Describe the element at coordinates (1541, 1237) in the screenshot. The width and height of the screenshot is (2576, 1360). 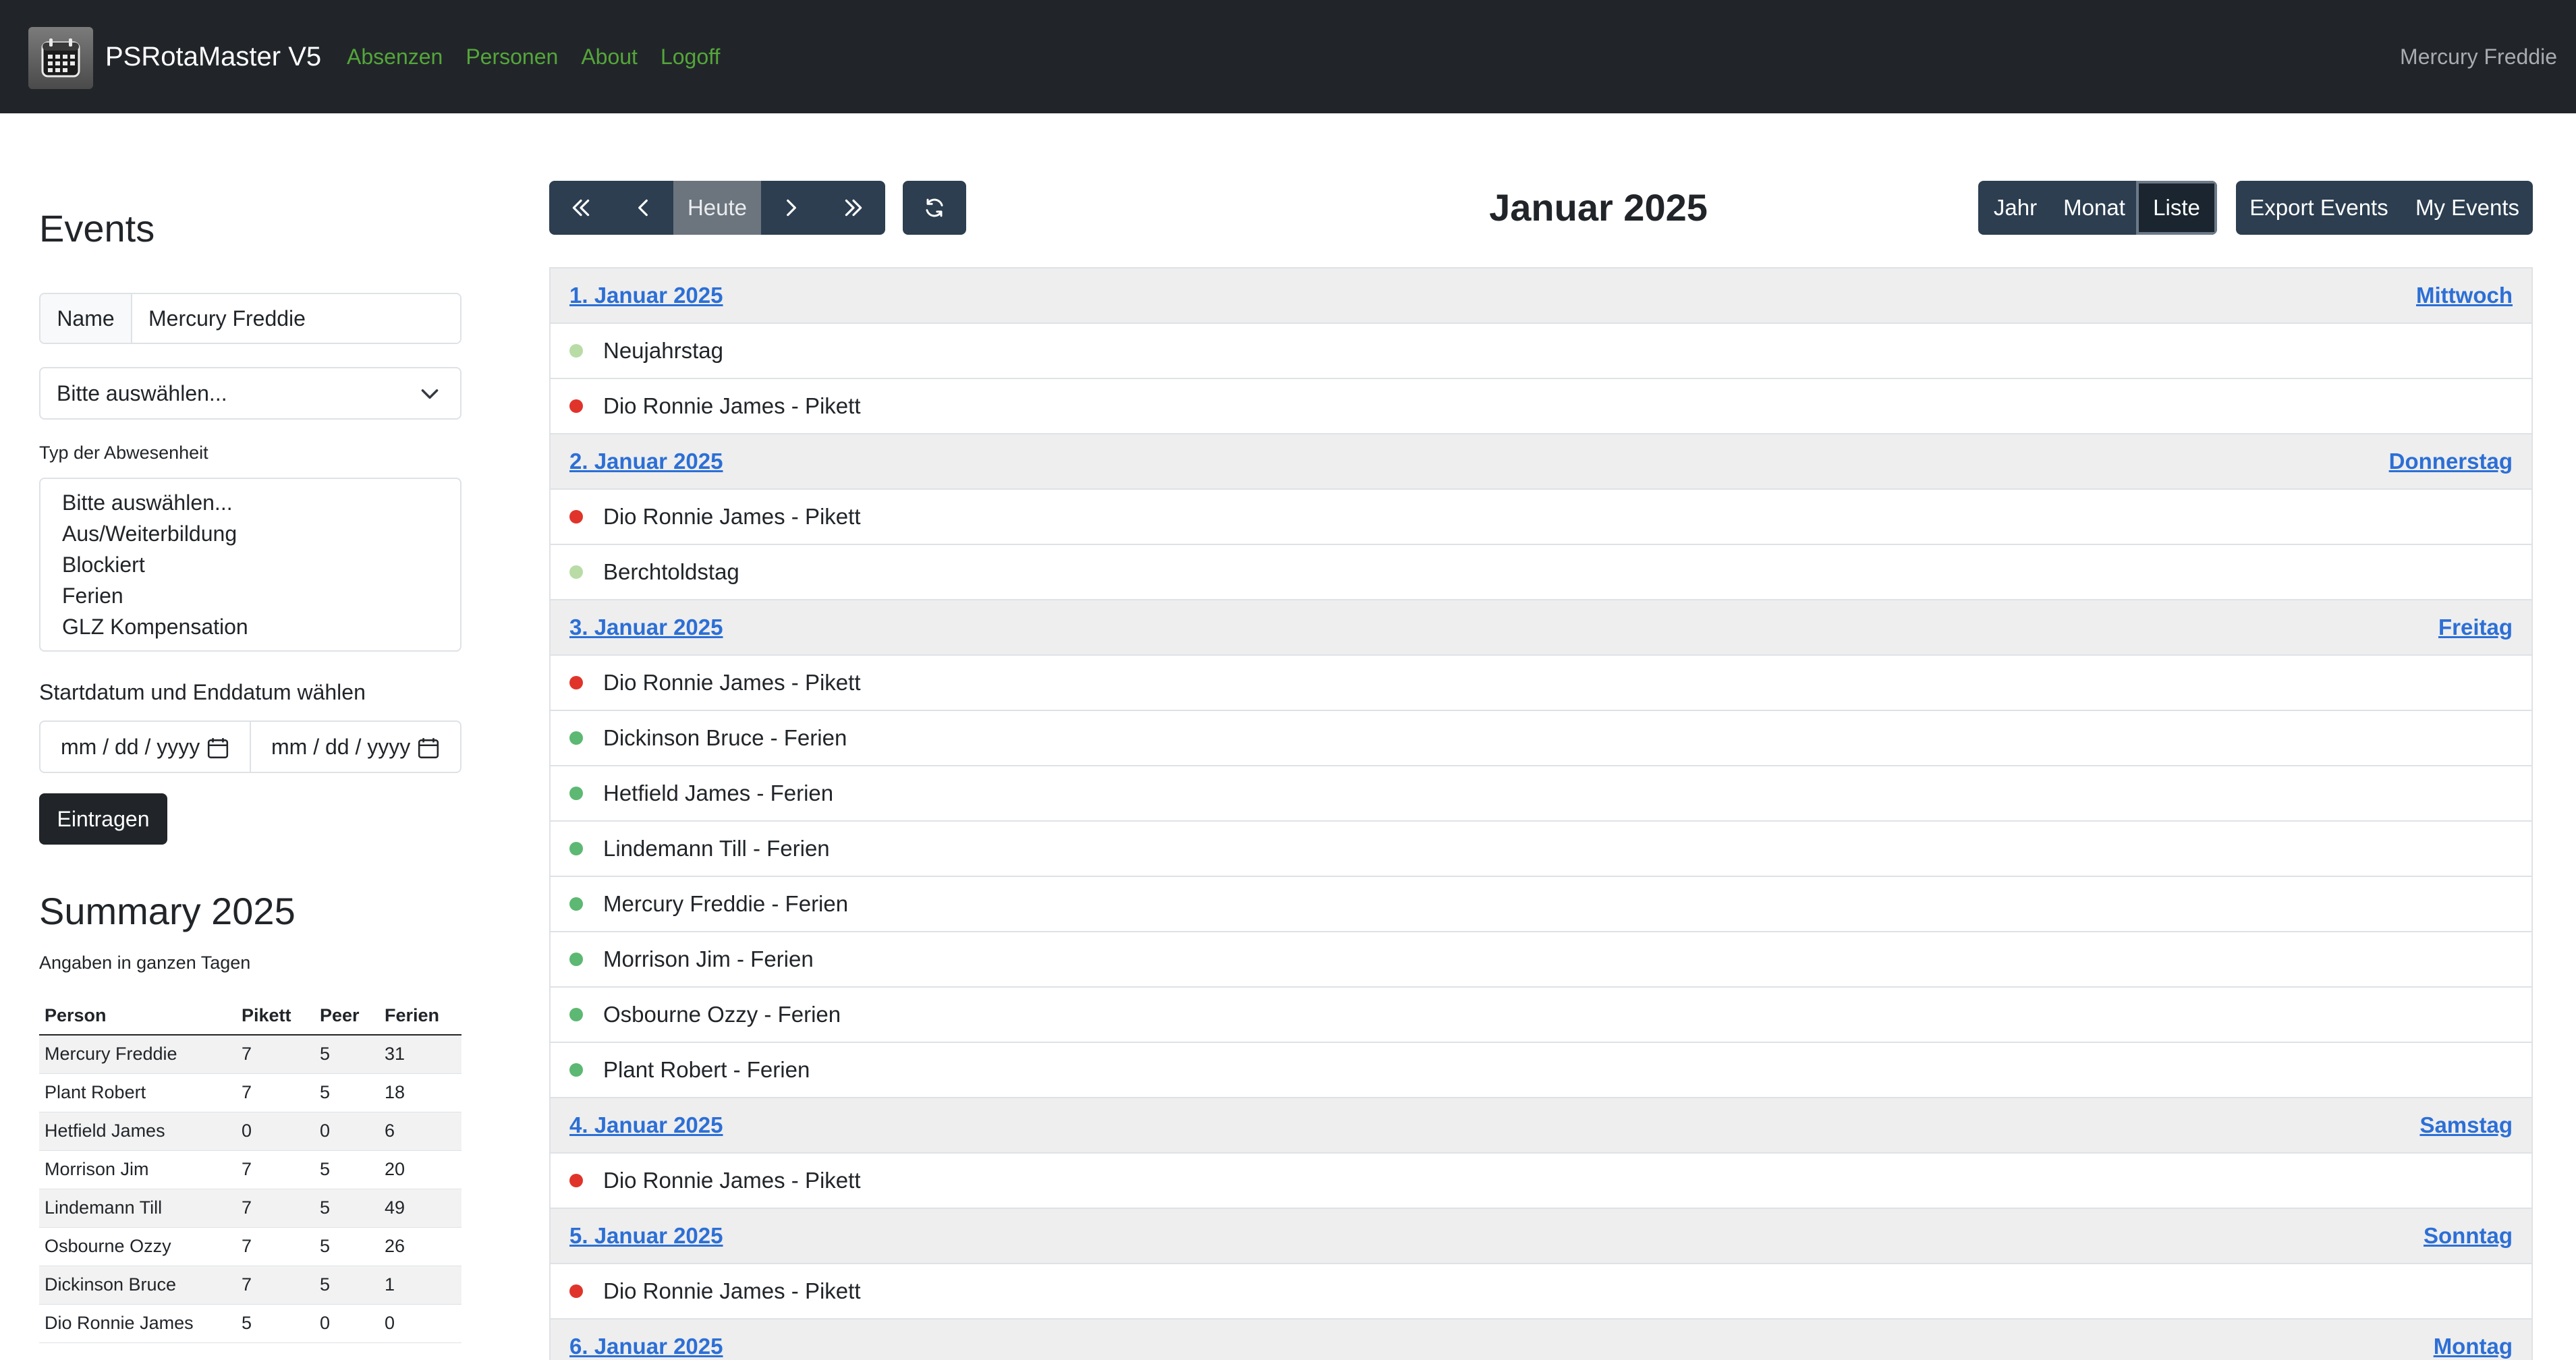
I see `day-header: 5. Januar 2025 Sonntag` at that location.